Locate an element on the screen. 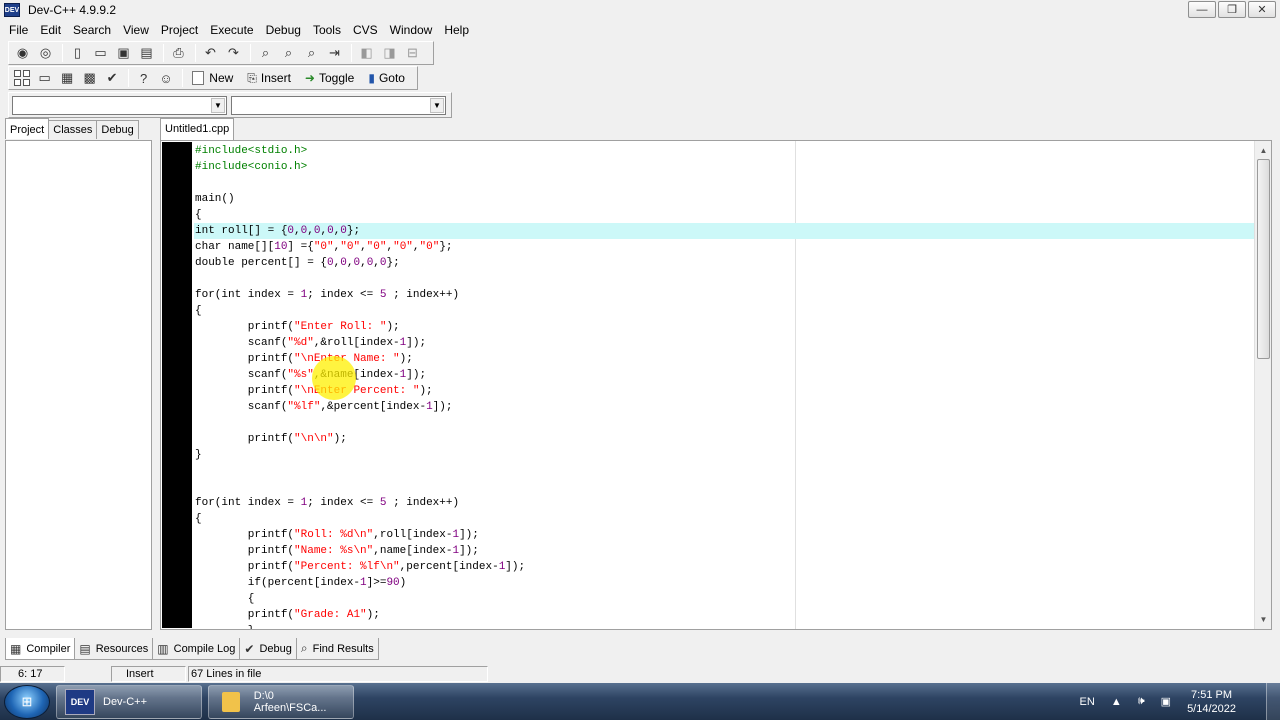 The image size is (1280, 720). find-icon: ⌕ is located at coordinates (265, 53).